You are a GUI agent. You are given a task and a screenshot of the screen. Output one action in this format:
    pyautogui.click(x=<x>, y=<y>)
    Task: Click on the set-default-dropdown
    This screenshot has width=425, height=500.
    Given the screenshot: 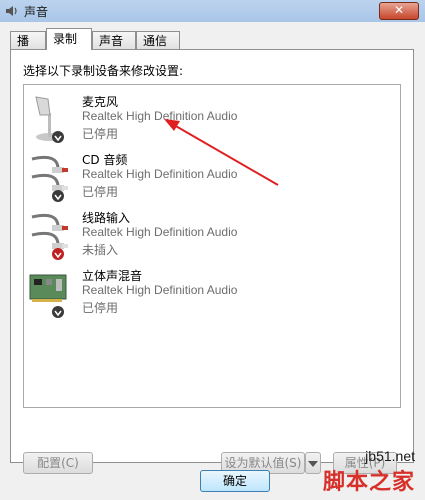 What is the action you would take?
    pyautogui.click(x=313, y=463)
    